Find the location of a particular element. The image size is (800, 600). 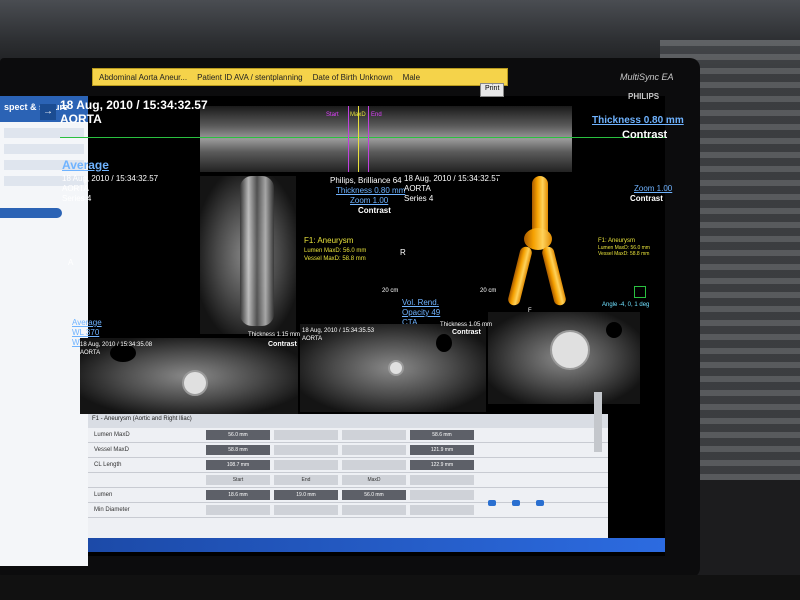

marker-end-label: End is located at coordinates (376, 115).